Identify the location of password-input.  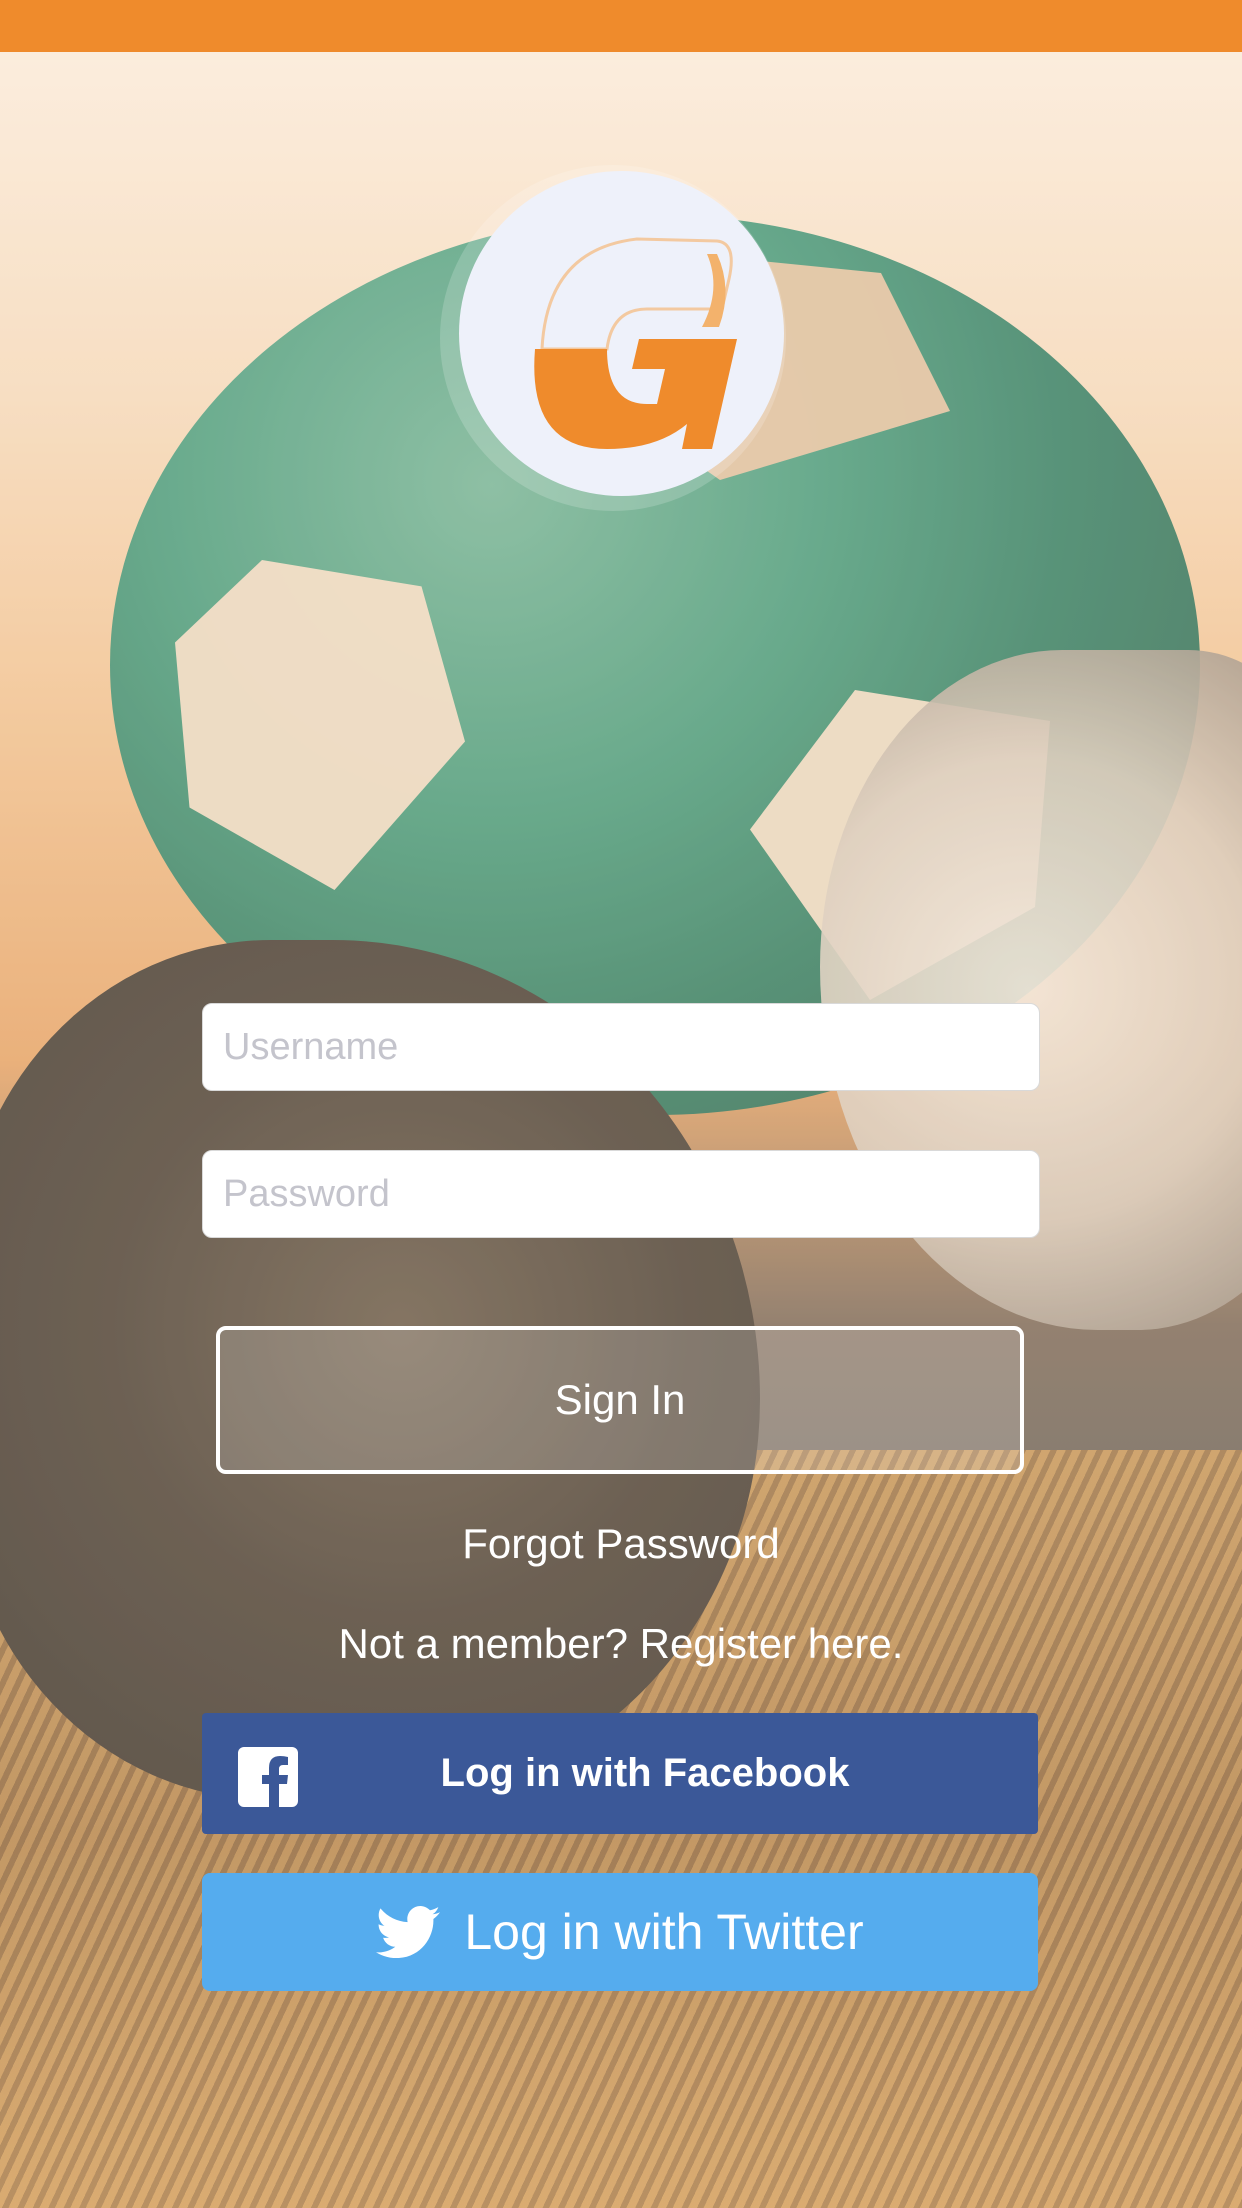
(621, 1194).